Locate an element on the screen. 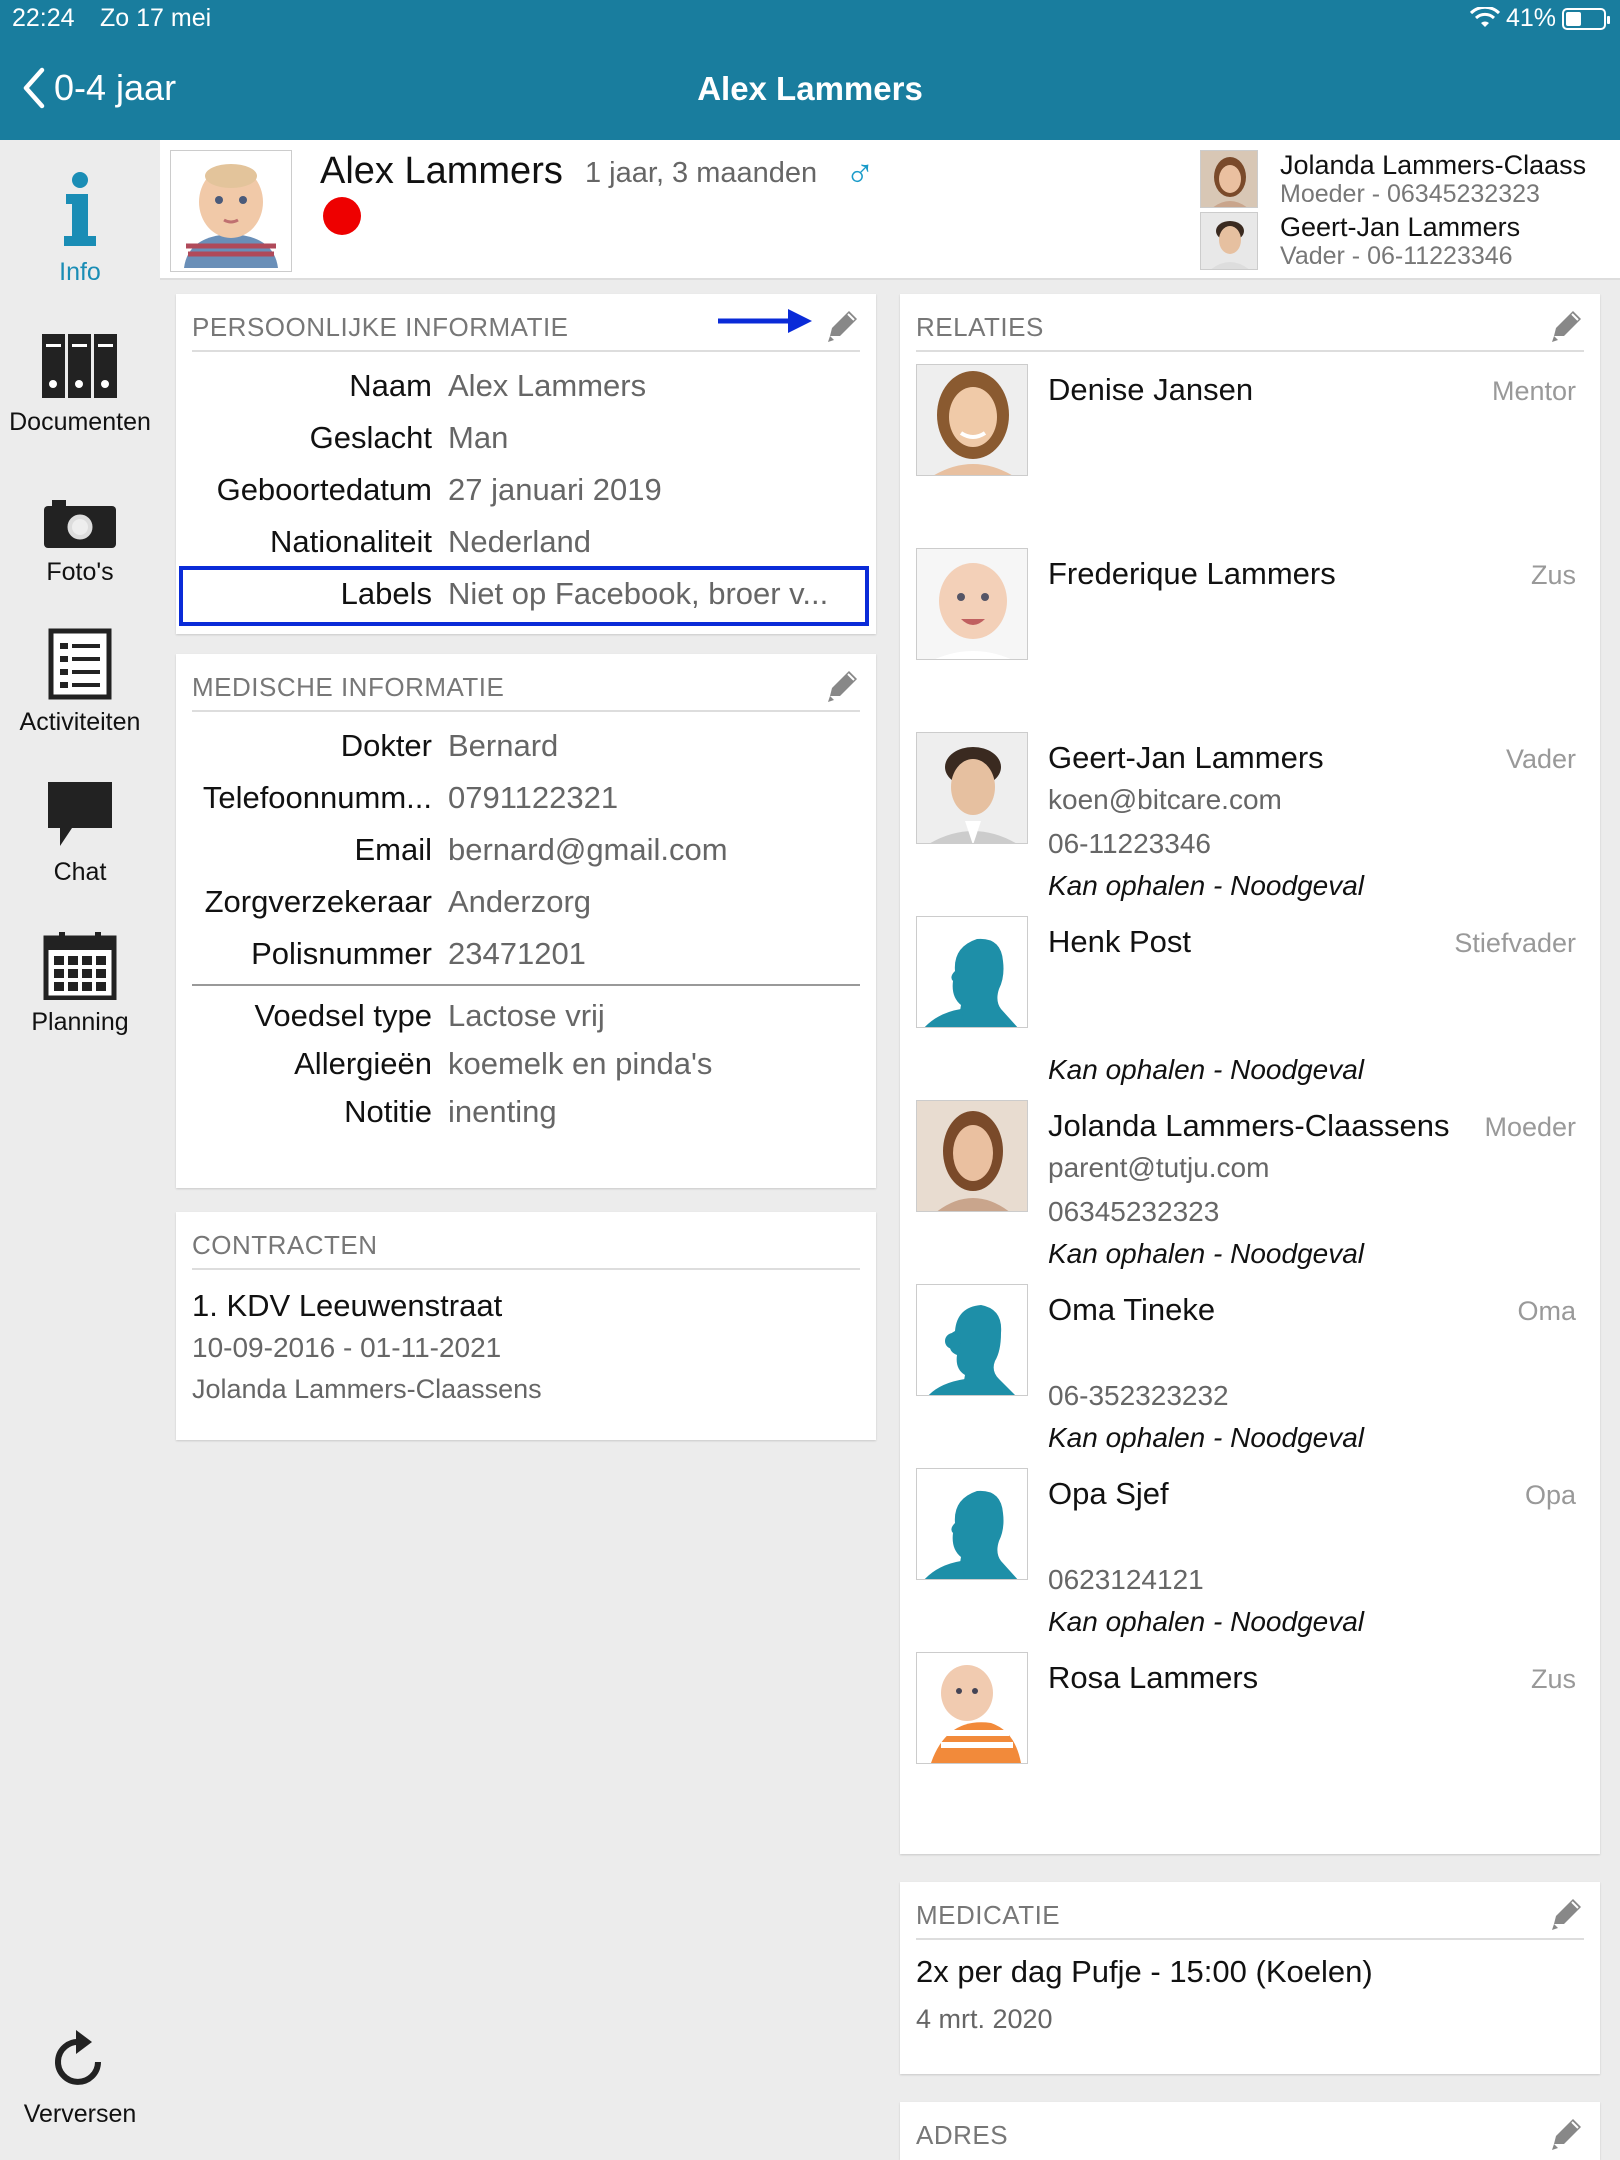 Image resolution: width=1620 pixels, height=2160 pixels. info-row-geboortedatum: Geboortedatum 27 januari 2019 is located at coordinates (526, 492).